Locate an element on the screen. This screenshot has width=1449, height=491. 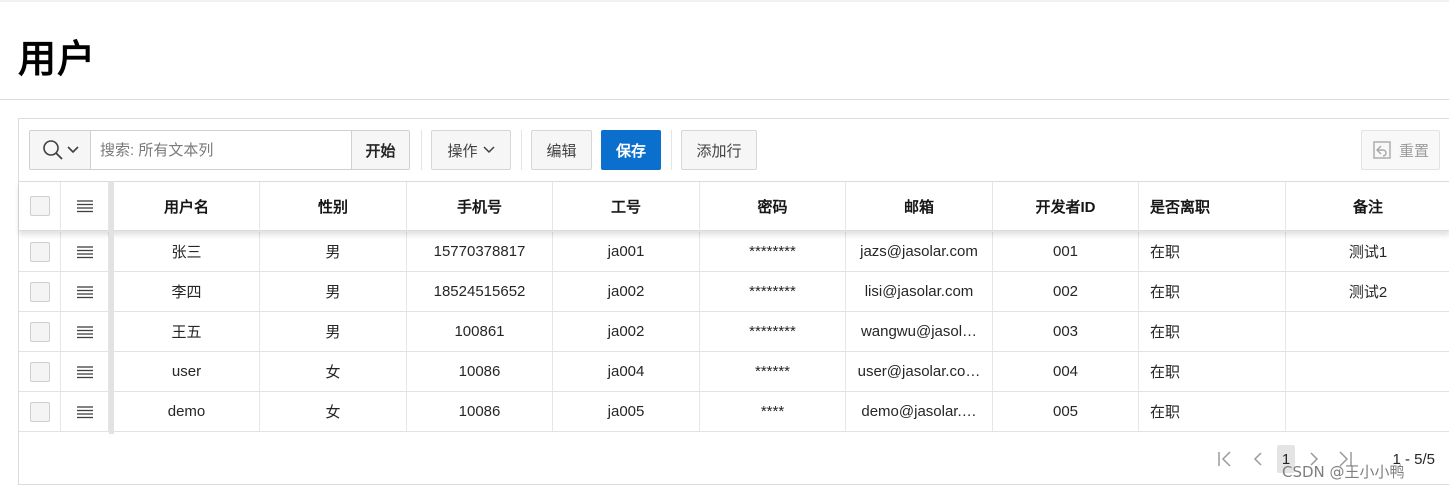
cell-employee-id: ja001 is located at coordinates (626, 251).